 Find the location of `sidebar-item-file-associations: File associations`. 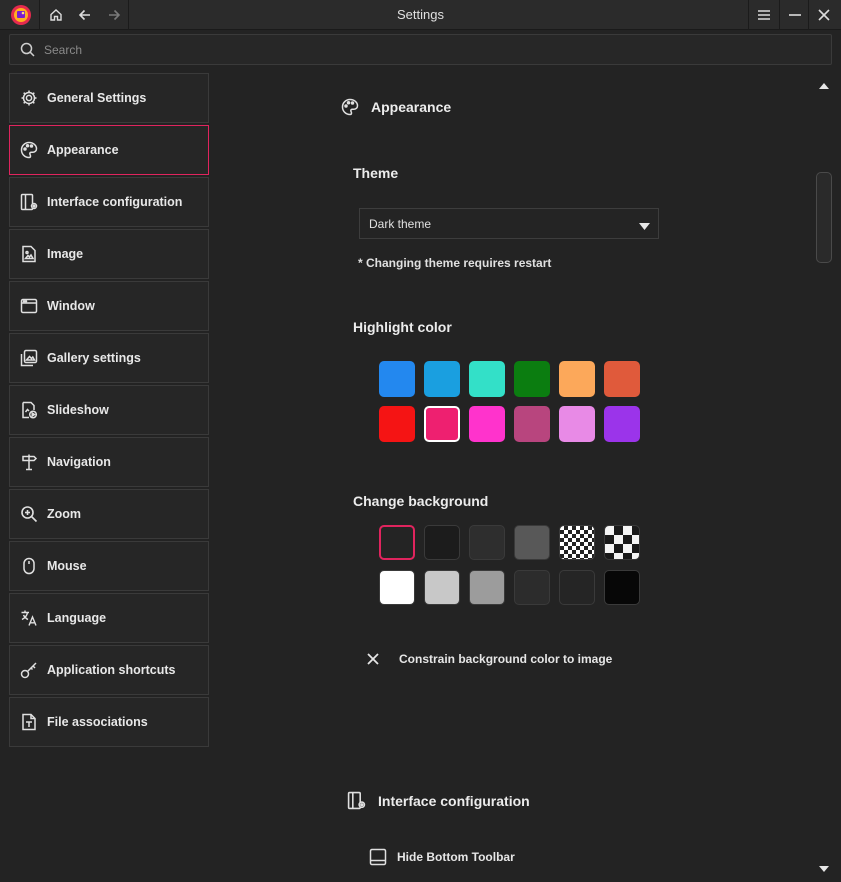

sidebar-item-file-associations: File associations is located at coordinates (109, 722).